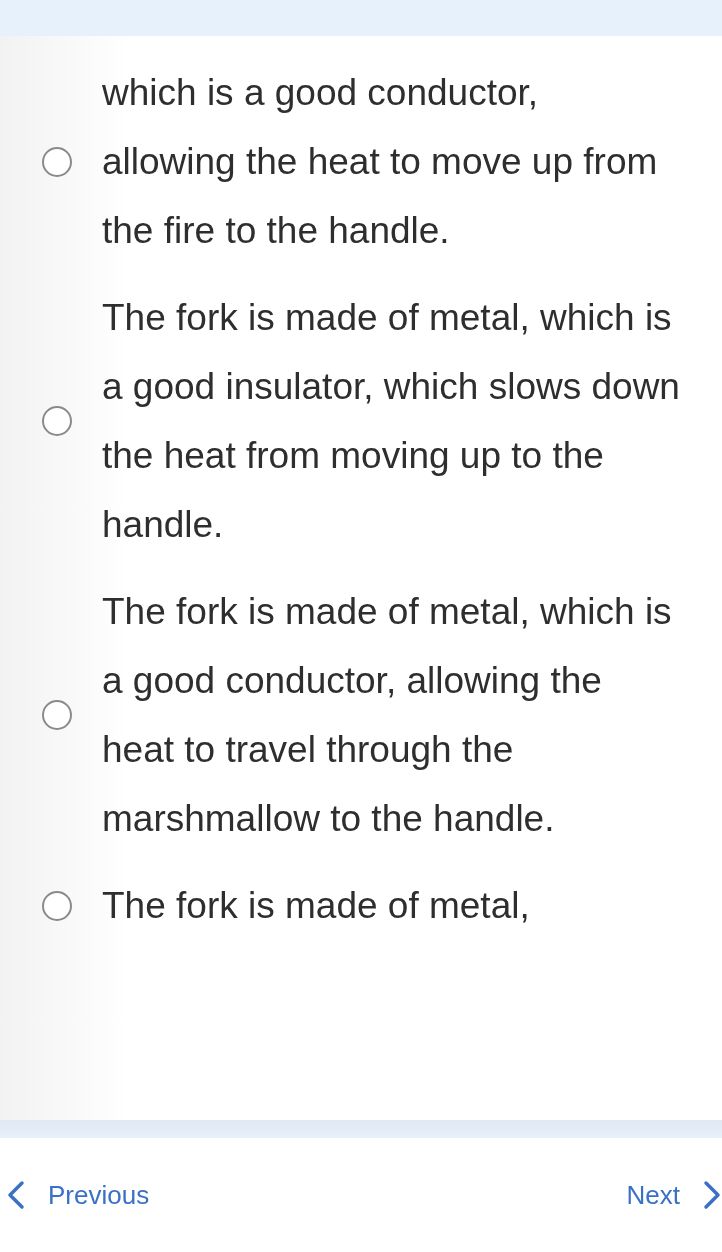 This screenshot has width=722, height=1252. Describe the element at coordinates (316, 906) in the screenshot. I see `answer-text: The fork is made of metal,` at that location.